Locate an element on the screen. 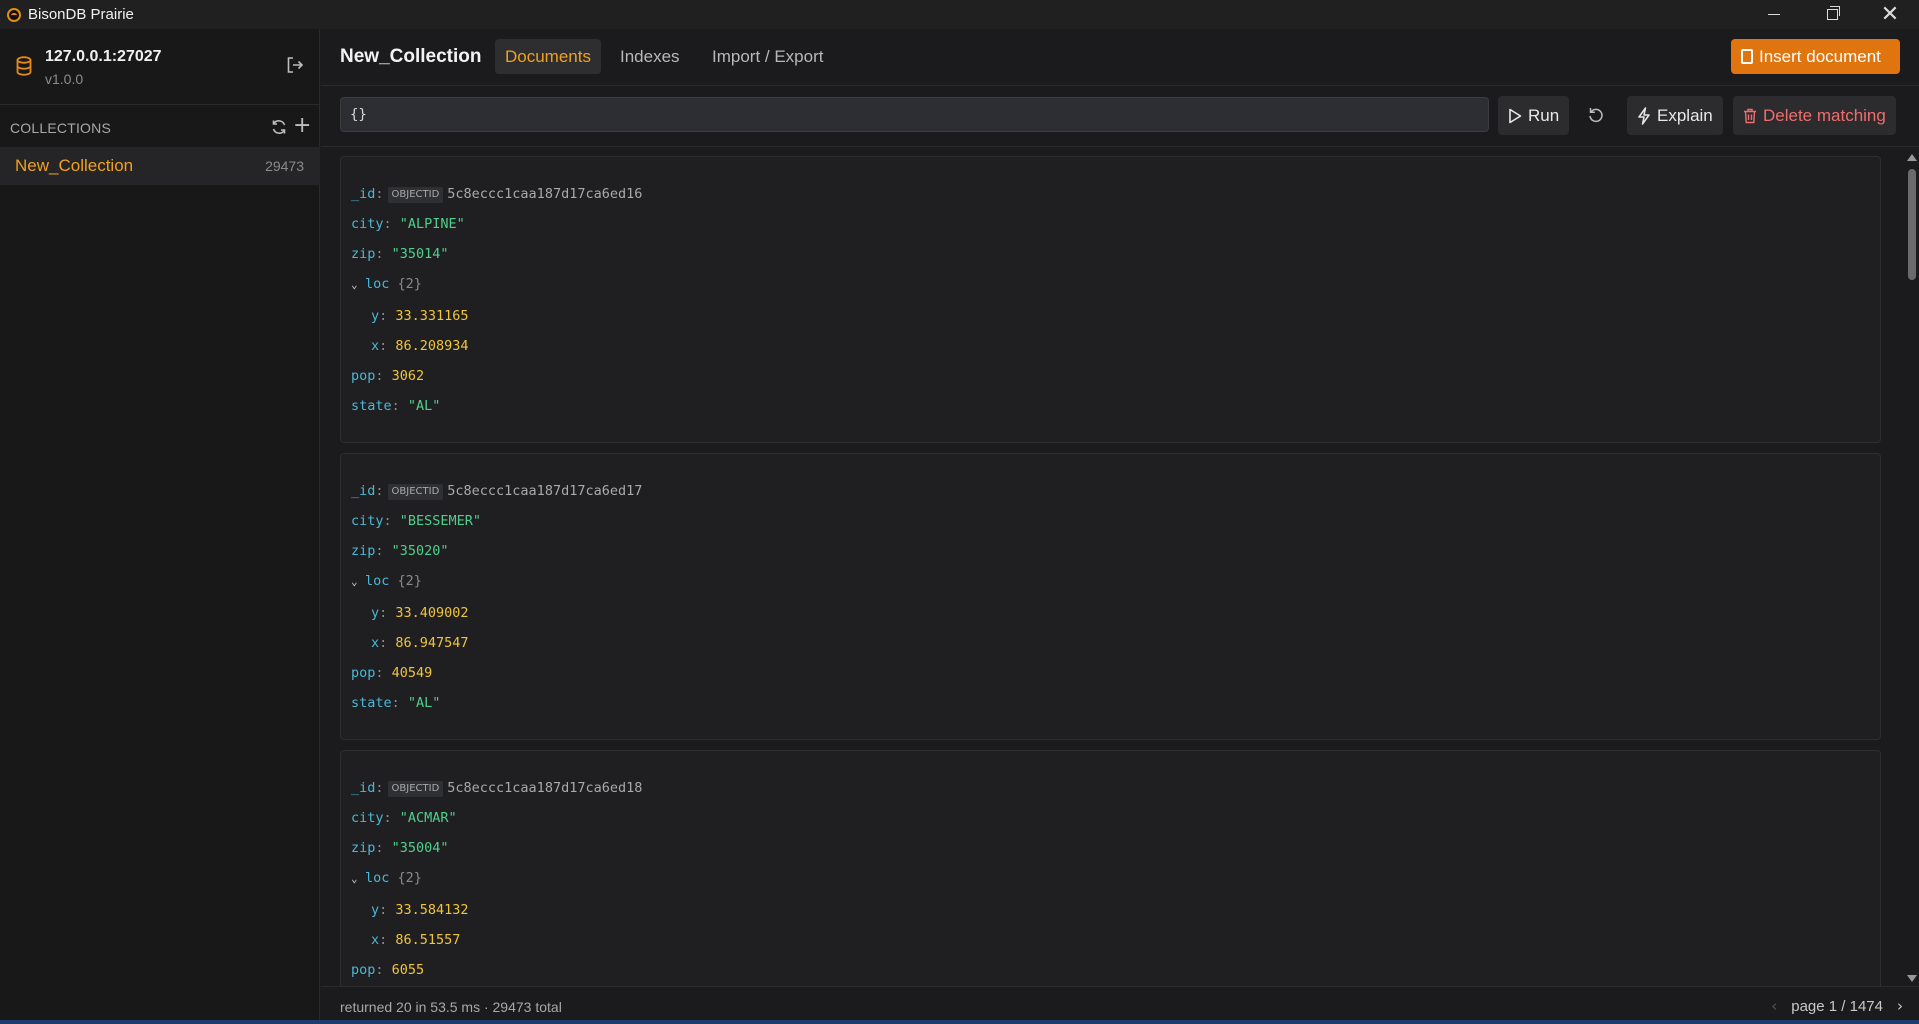  database-icon is located at coordinates (24, 66).